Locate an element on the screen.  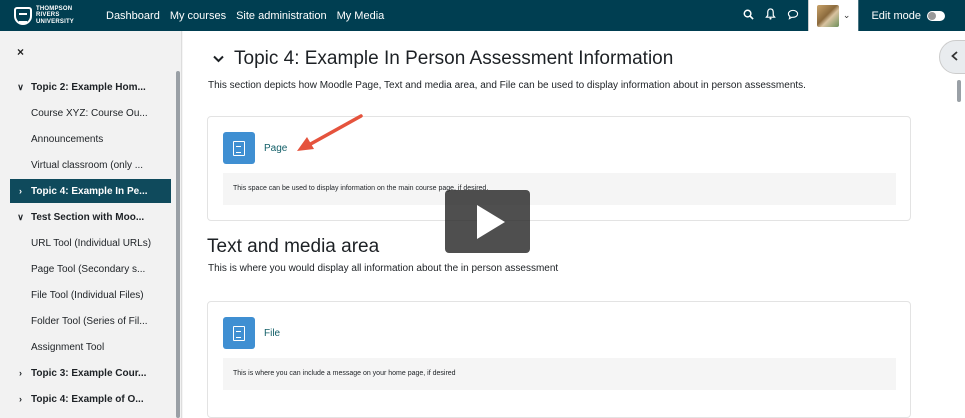
chevron-left-icon is located at coordinates (954, 57).